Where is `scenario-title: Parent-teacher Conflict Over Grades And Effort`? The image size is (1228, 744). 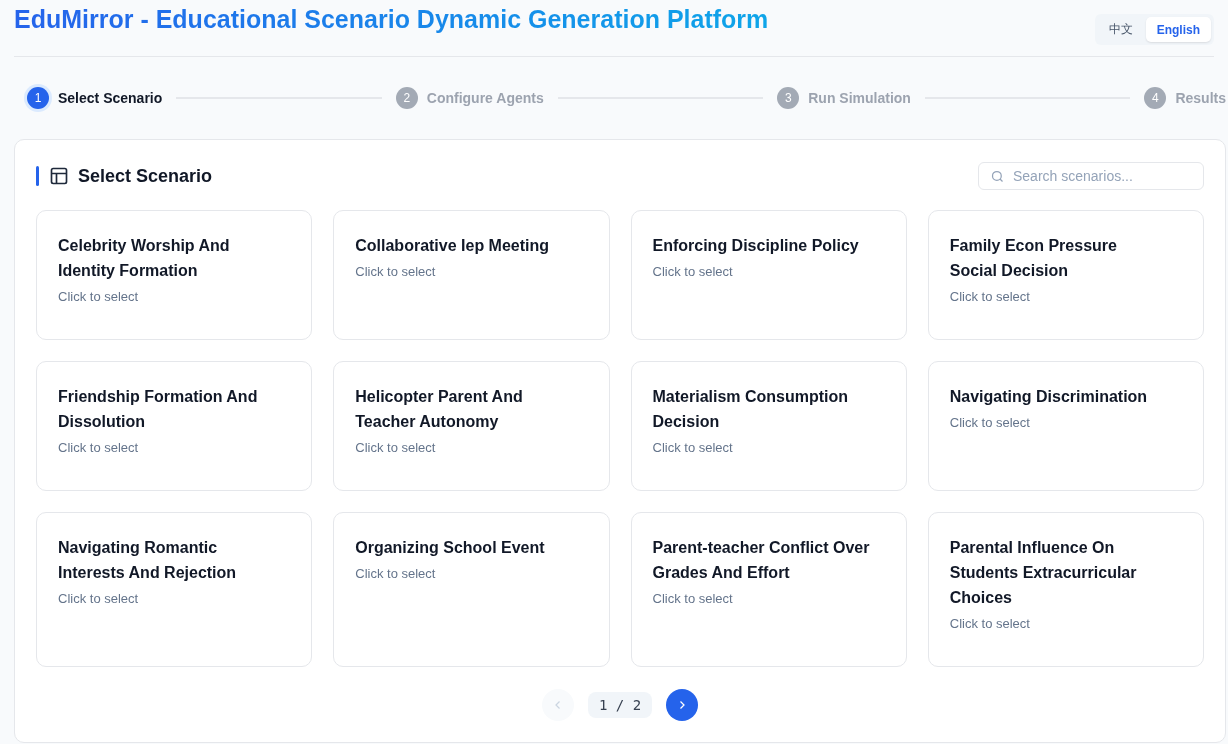
scenario-title: Parent-teacher Conflict Over Grades And Effort is located at coordinates (761, 560).